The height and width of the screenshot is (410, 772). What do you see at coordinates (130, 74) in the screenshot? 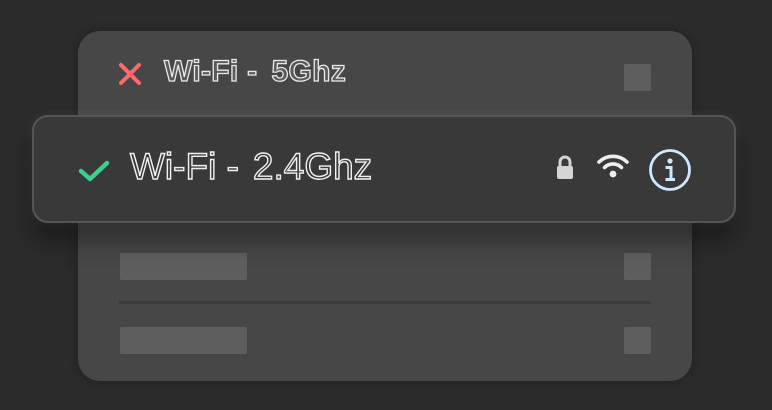
I see `x-icon` at bounding box center [130, 74].